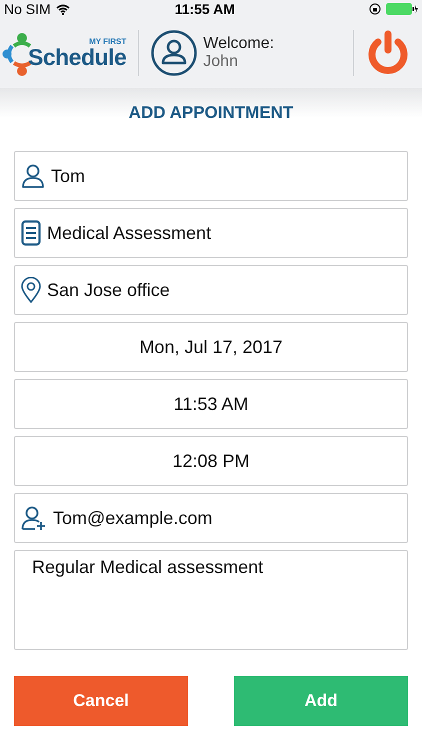 Image resolution: width=422 pixels, height=750 pixels. Describe the element at coordinates (238, 44) in the screenshot. I see `welcome-label: Welcome:` at that location.